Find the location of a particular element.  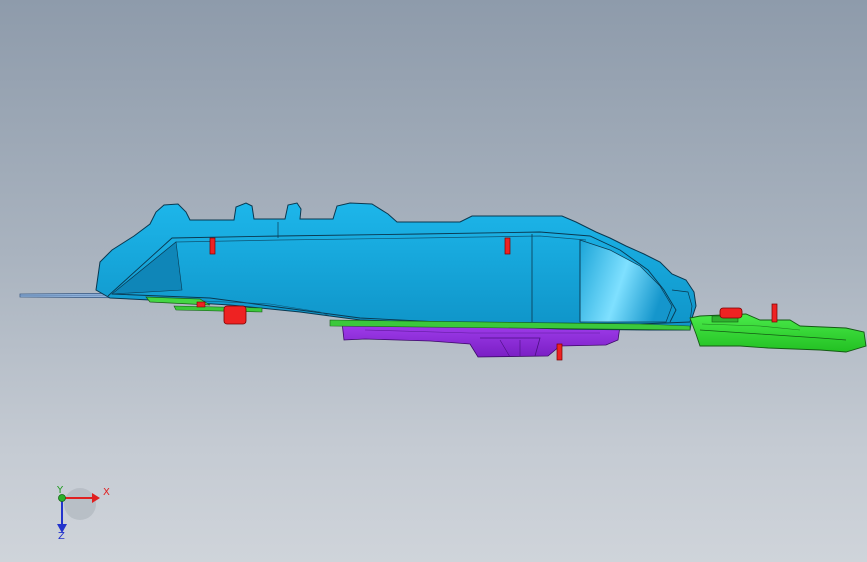

z-axis-label: Z is located at coordinates (61, 536).